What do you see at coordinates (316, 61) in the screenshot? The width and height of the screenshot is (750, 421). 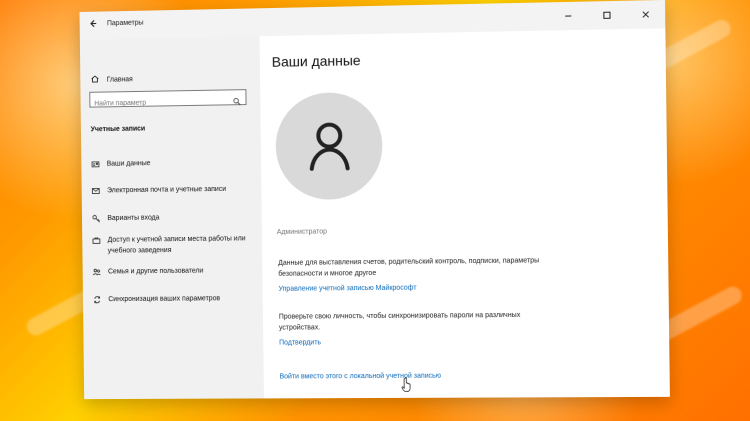 I see `page-title: Ваши данные` at bounding box center [316, 61].